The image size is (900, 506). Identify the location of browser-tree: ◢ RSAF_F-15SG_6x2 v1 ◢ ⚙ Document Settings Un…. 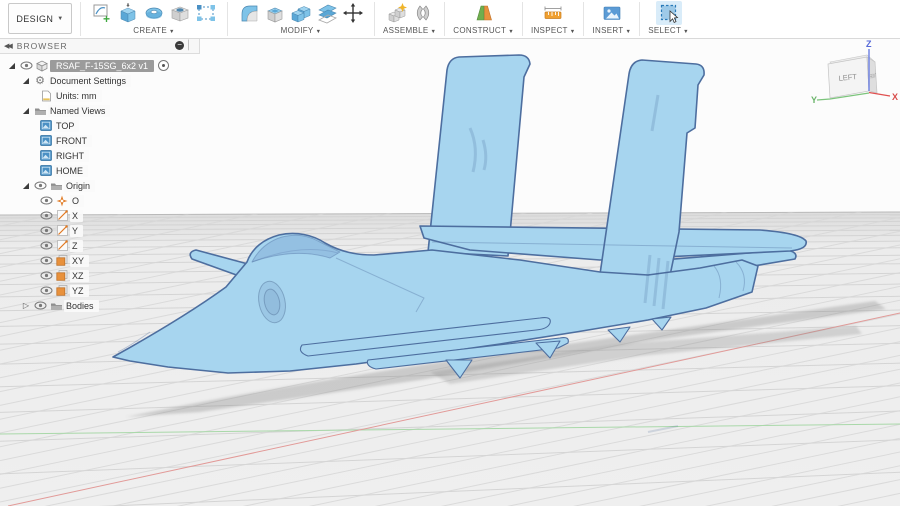
(100, 183).